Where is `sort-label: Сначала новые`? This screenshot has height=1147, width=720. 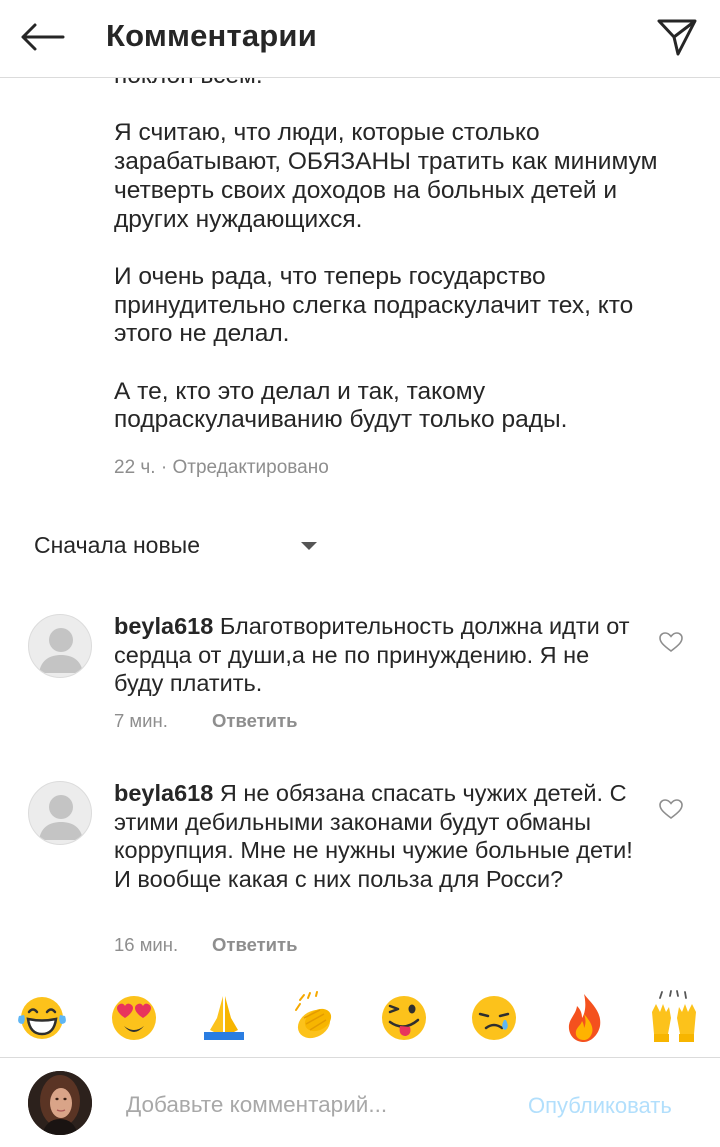 sort-label: Сначала новые is located at coordinates (117, 545).